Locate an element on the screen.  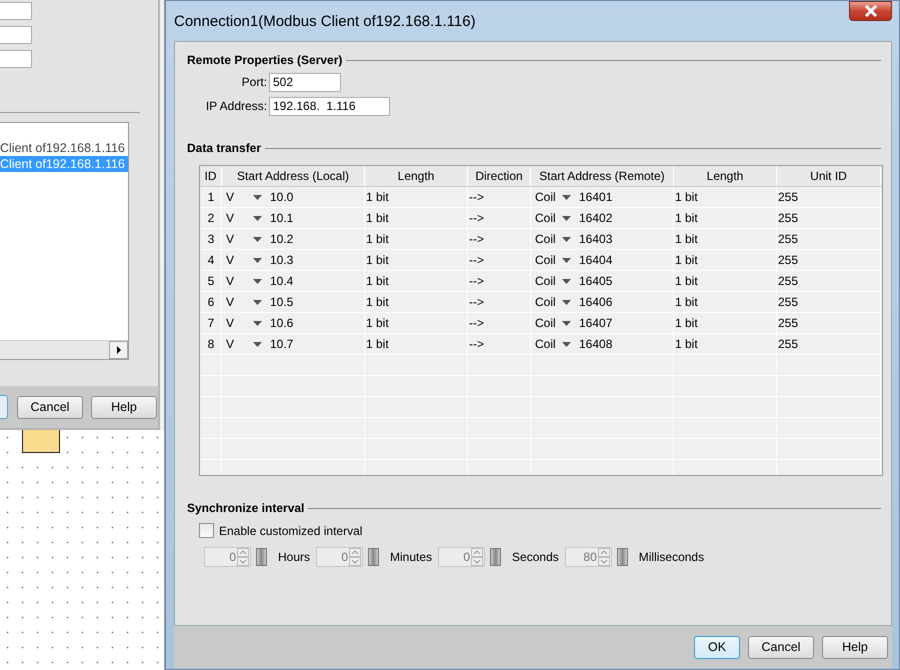
table-cell-text: 10.7 is located at coordinates (282, 344).